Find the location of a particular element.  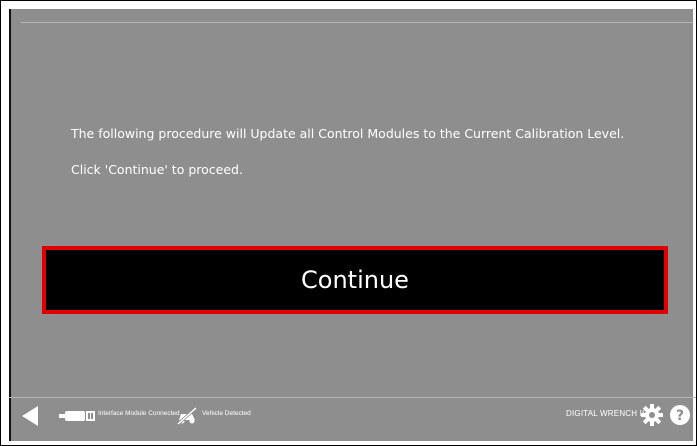

continue-button-label: Continue is located at coordinates (355, 280).